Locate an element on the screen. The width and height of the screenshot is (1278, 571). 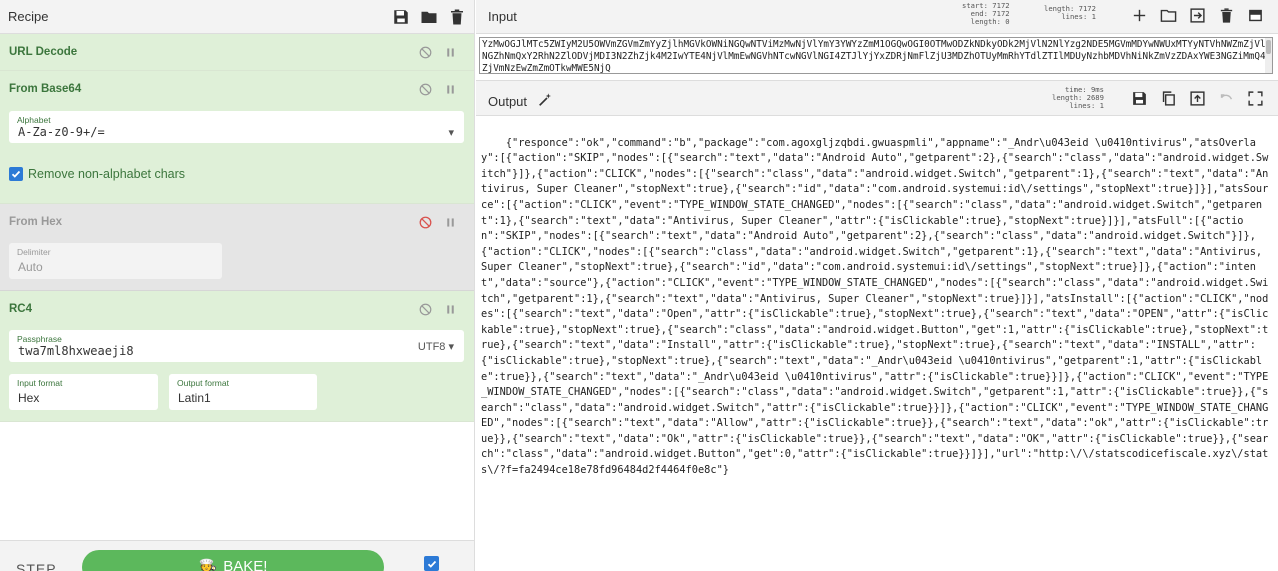
encoding-dropdown: UTF8 ▾ is located at coordinates (436, 346).